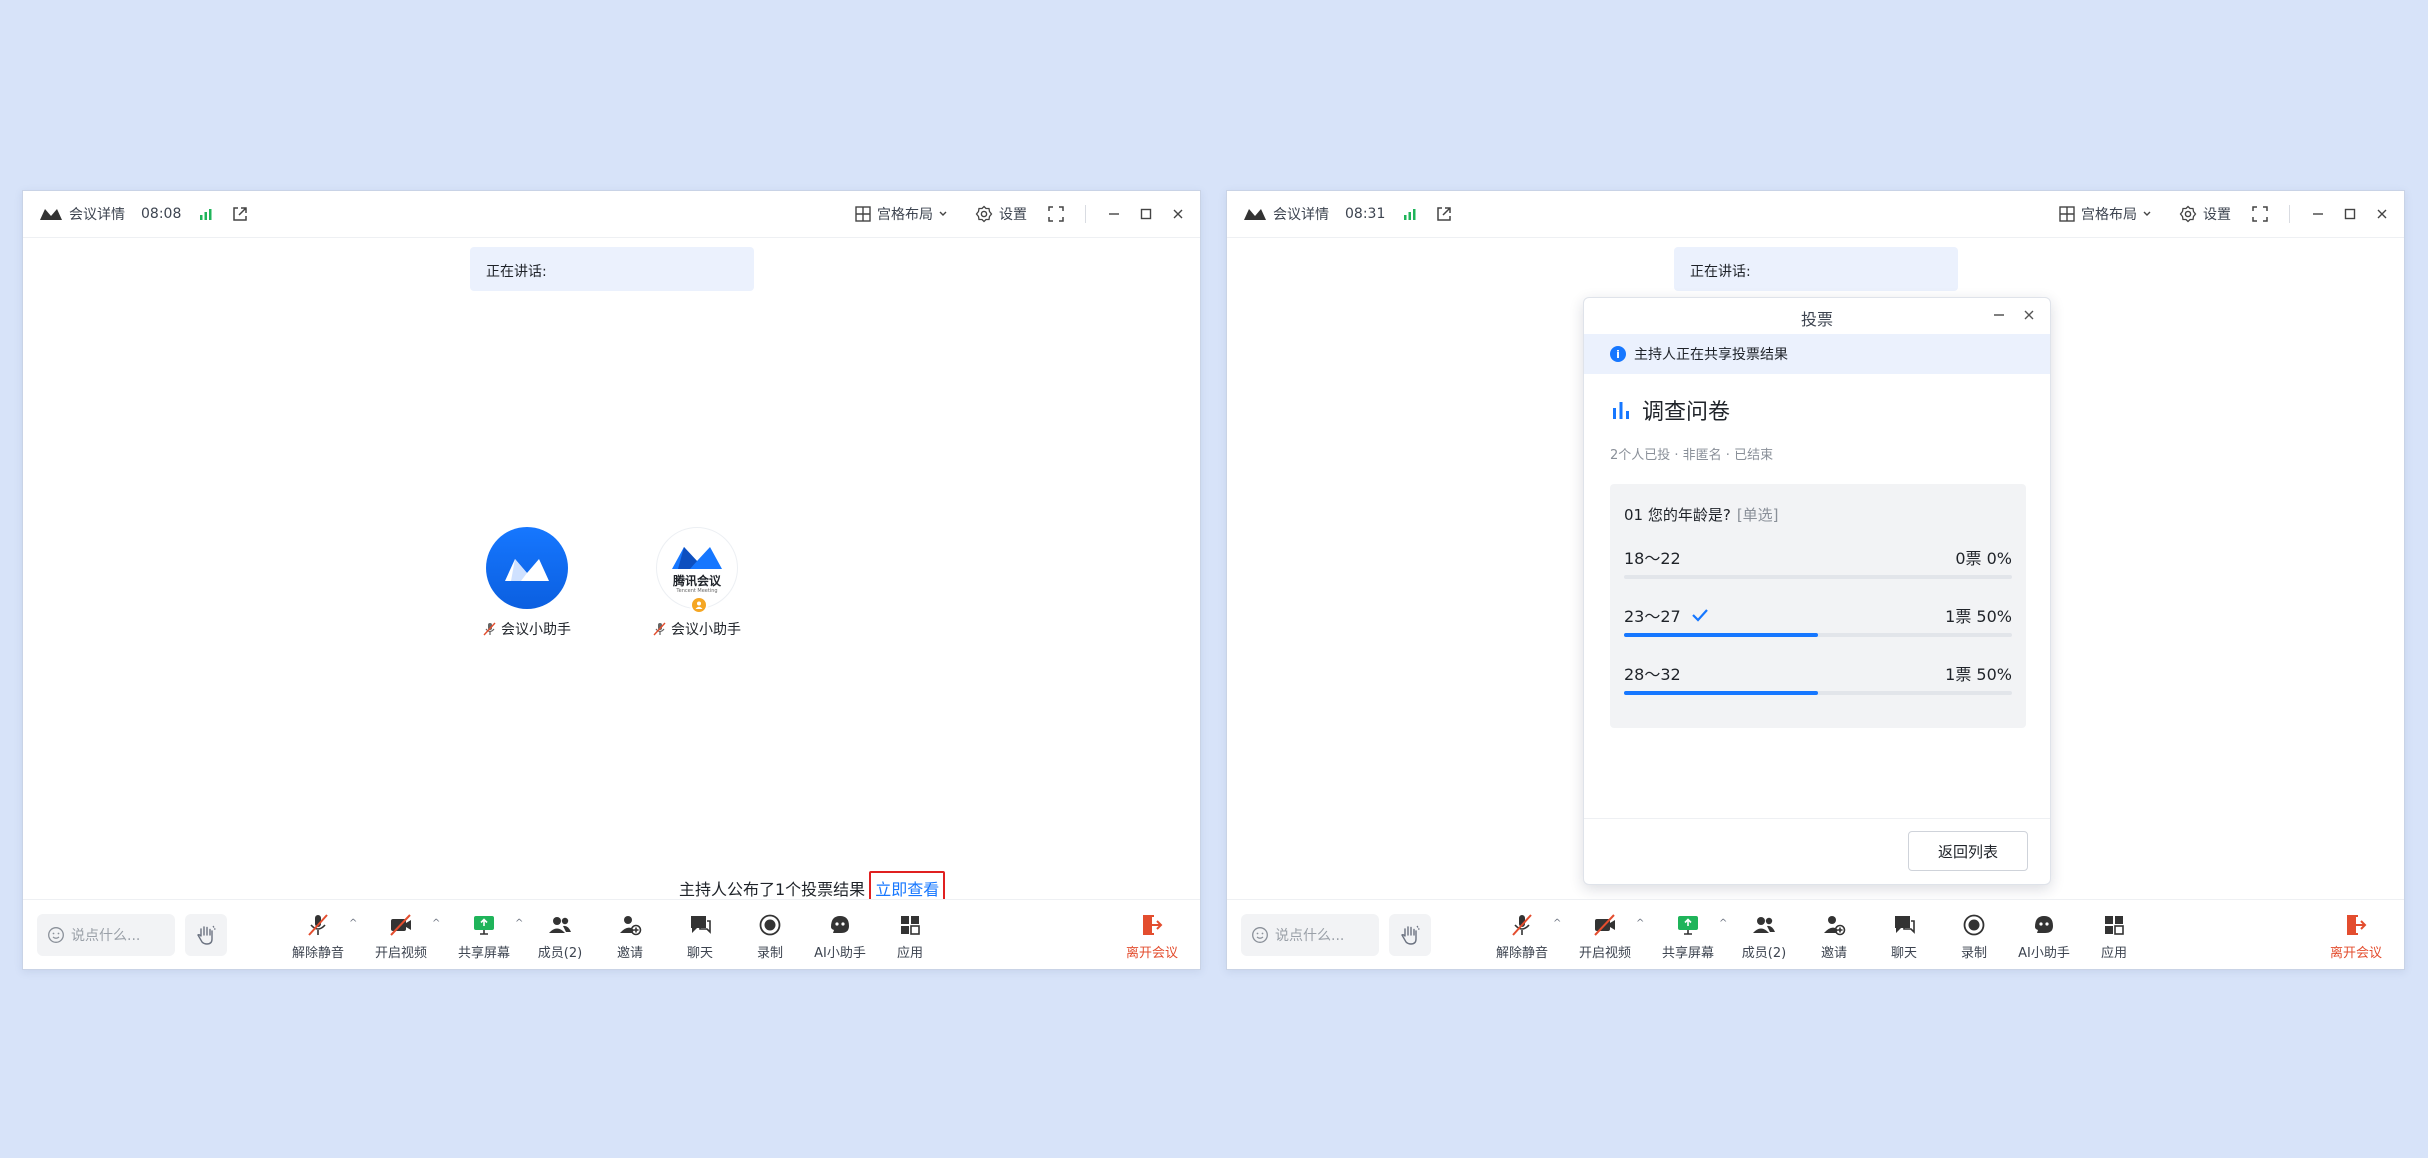 The image size is (2428, 1158). I want to click on tencent-meeting-logo-icon, so click(697, 557).